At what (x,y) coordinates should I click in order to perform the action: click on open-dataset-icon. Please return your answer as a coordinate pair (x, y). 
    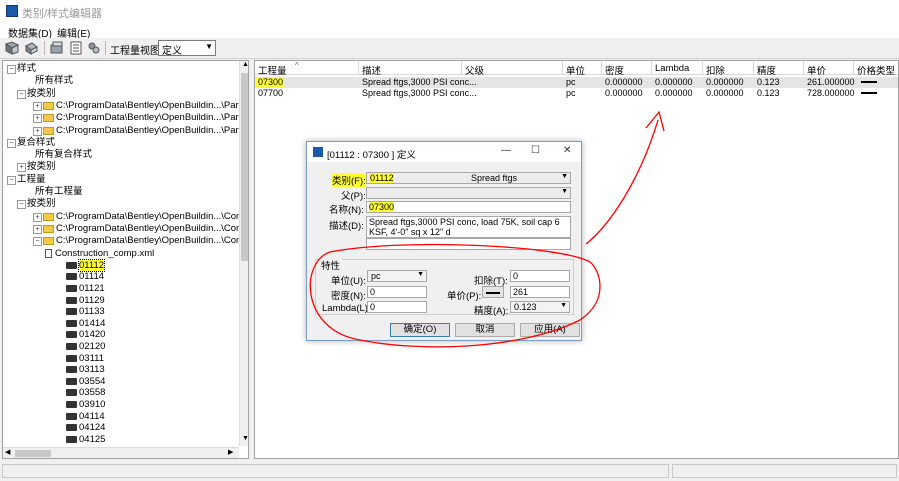
    Looking at the image, I should click on (12, 48).